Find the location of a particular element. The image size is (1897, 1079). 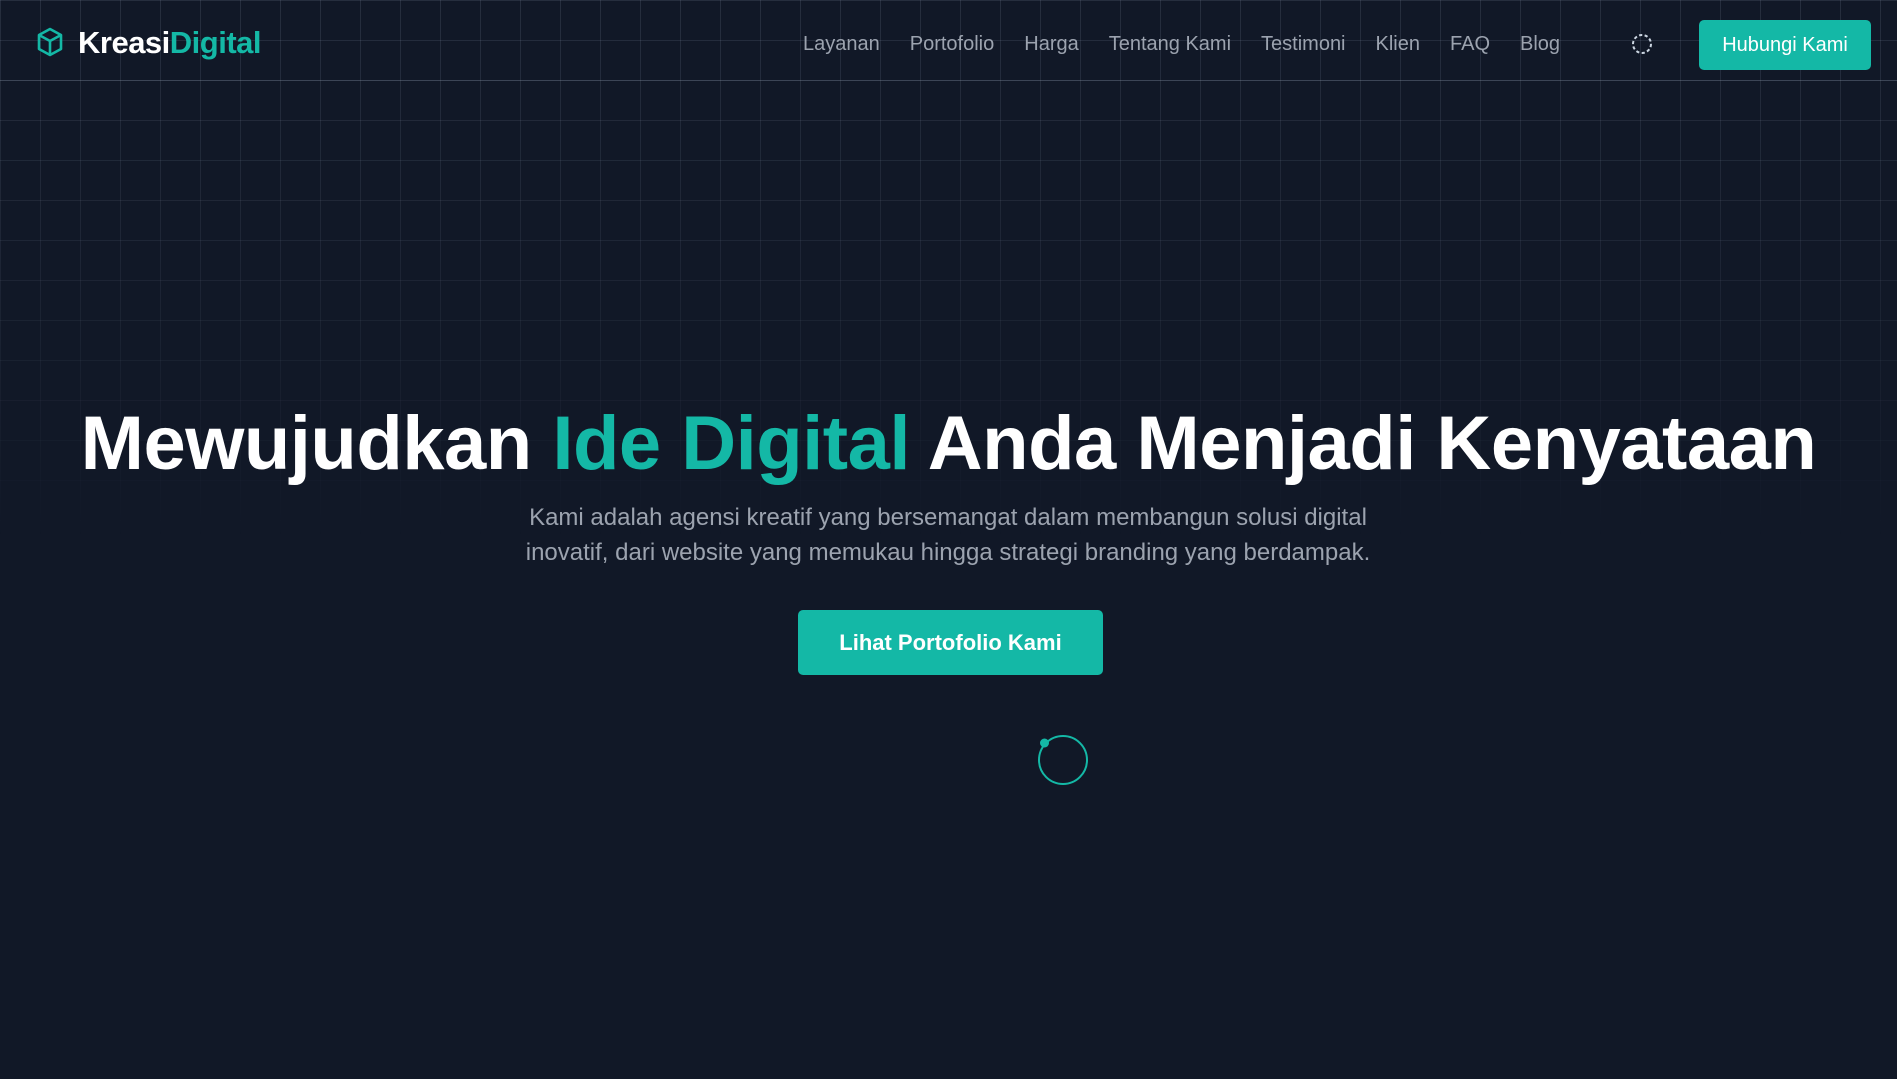

theme-toggle-button is located at coordinates (1642, 44).